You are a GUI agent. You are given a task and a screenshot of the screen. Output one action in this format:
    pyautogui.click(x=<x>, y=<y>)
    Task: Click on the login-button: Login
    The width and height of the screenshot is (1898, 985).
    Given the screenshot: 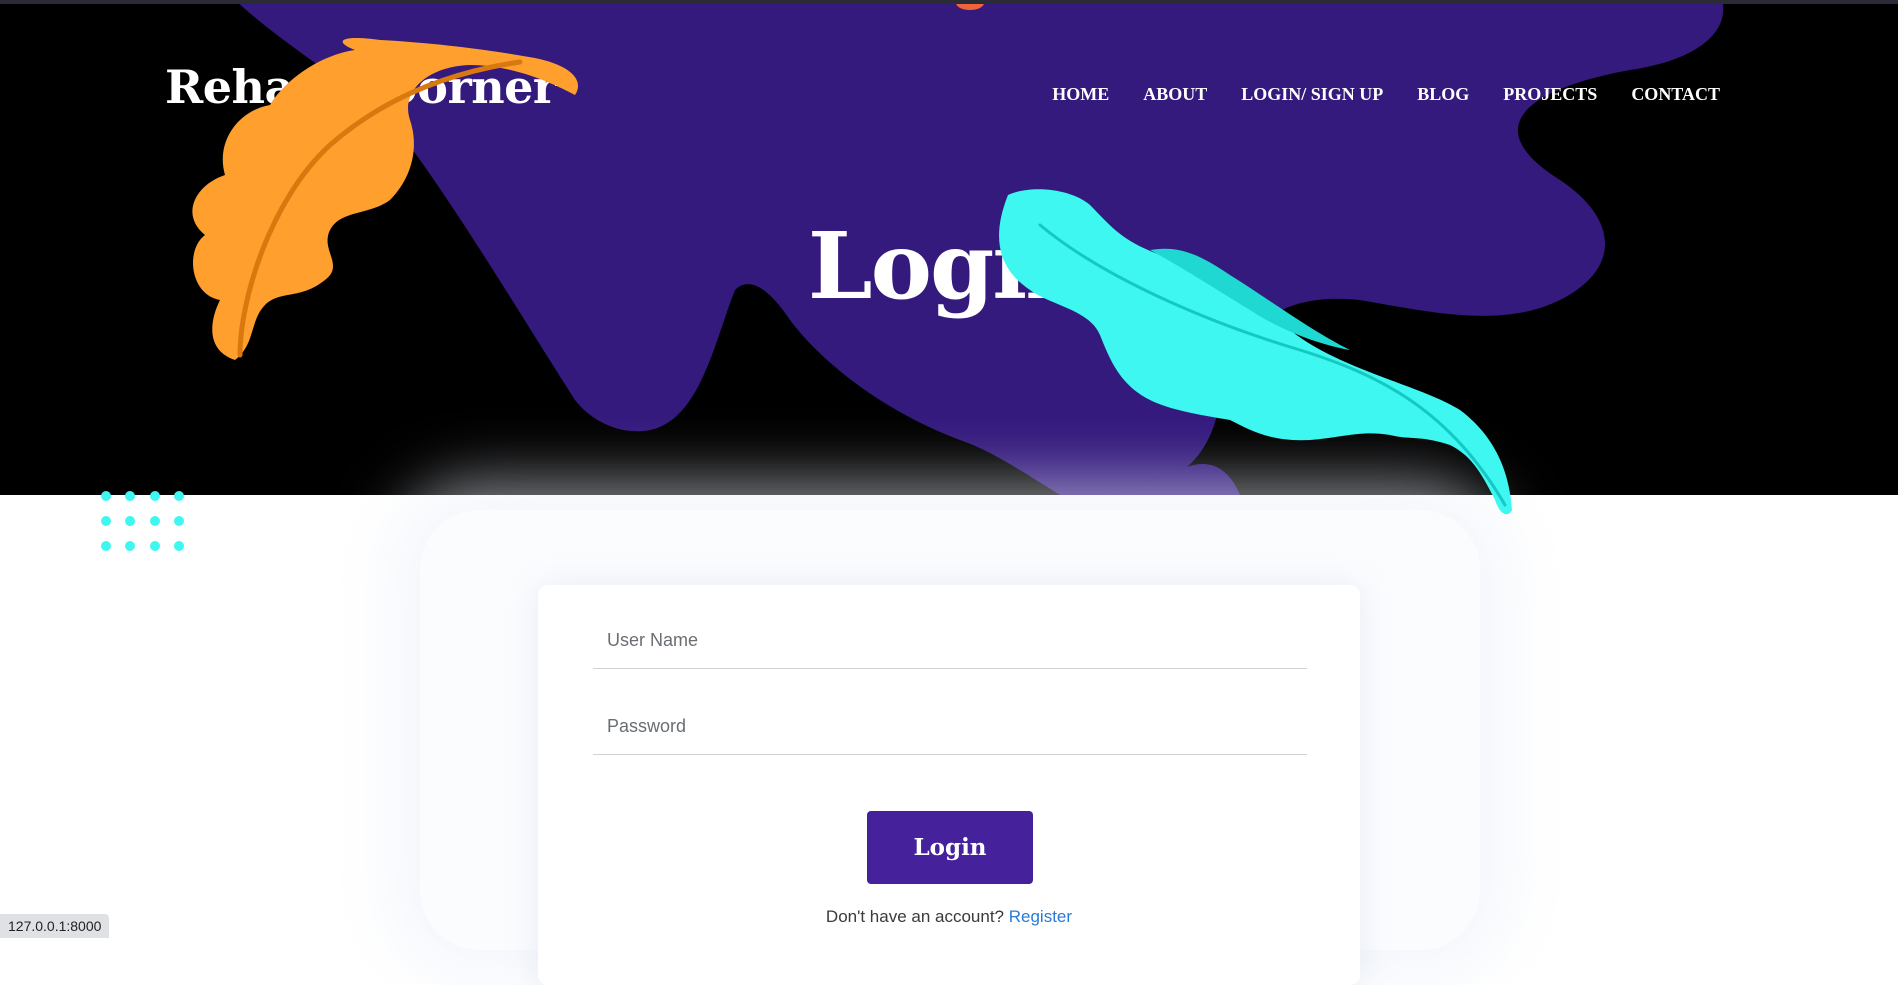 What is the action you would take?
    pyautogui.click(x=950, y=847)
    